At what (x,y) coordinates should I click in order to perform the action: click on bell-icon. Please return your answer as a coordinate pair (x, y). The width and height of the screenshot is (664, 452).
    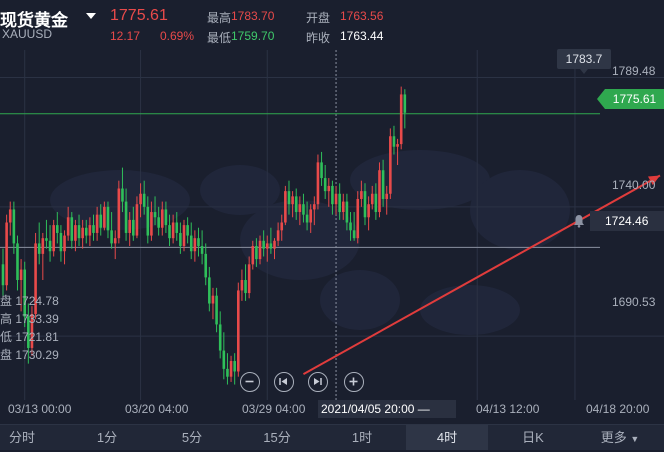
    Looking at the image, I should click on (579, 221).